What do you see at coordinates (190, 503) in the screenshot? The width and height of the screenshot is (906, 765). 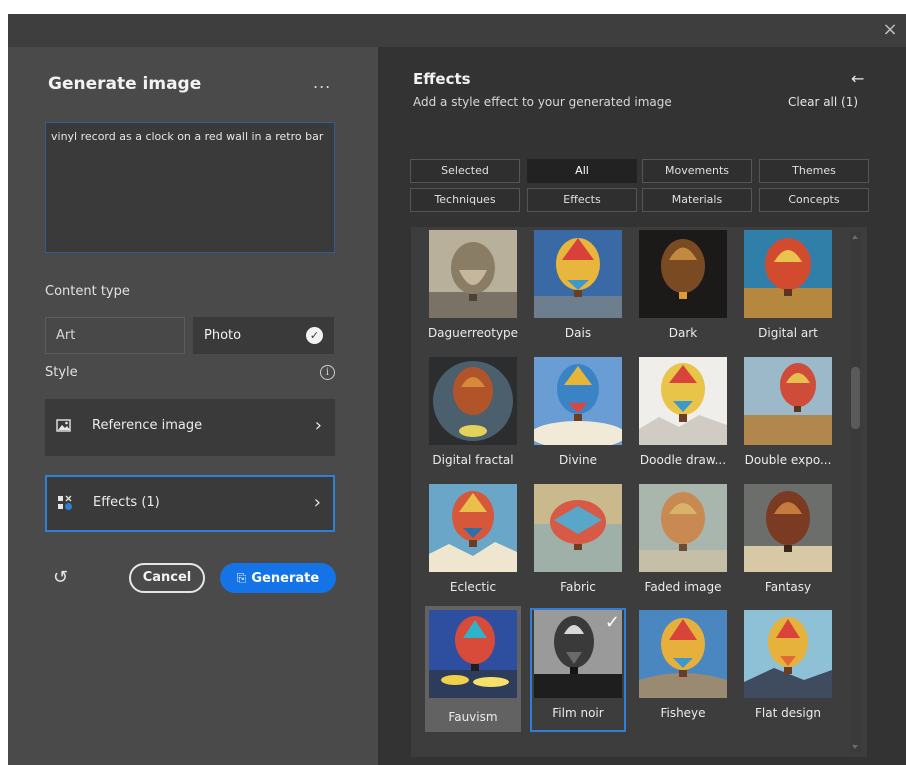 I see `effects-button: Effects (1) ›` at bounding box center [190, 503].